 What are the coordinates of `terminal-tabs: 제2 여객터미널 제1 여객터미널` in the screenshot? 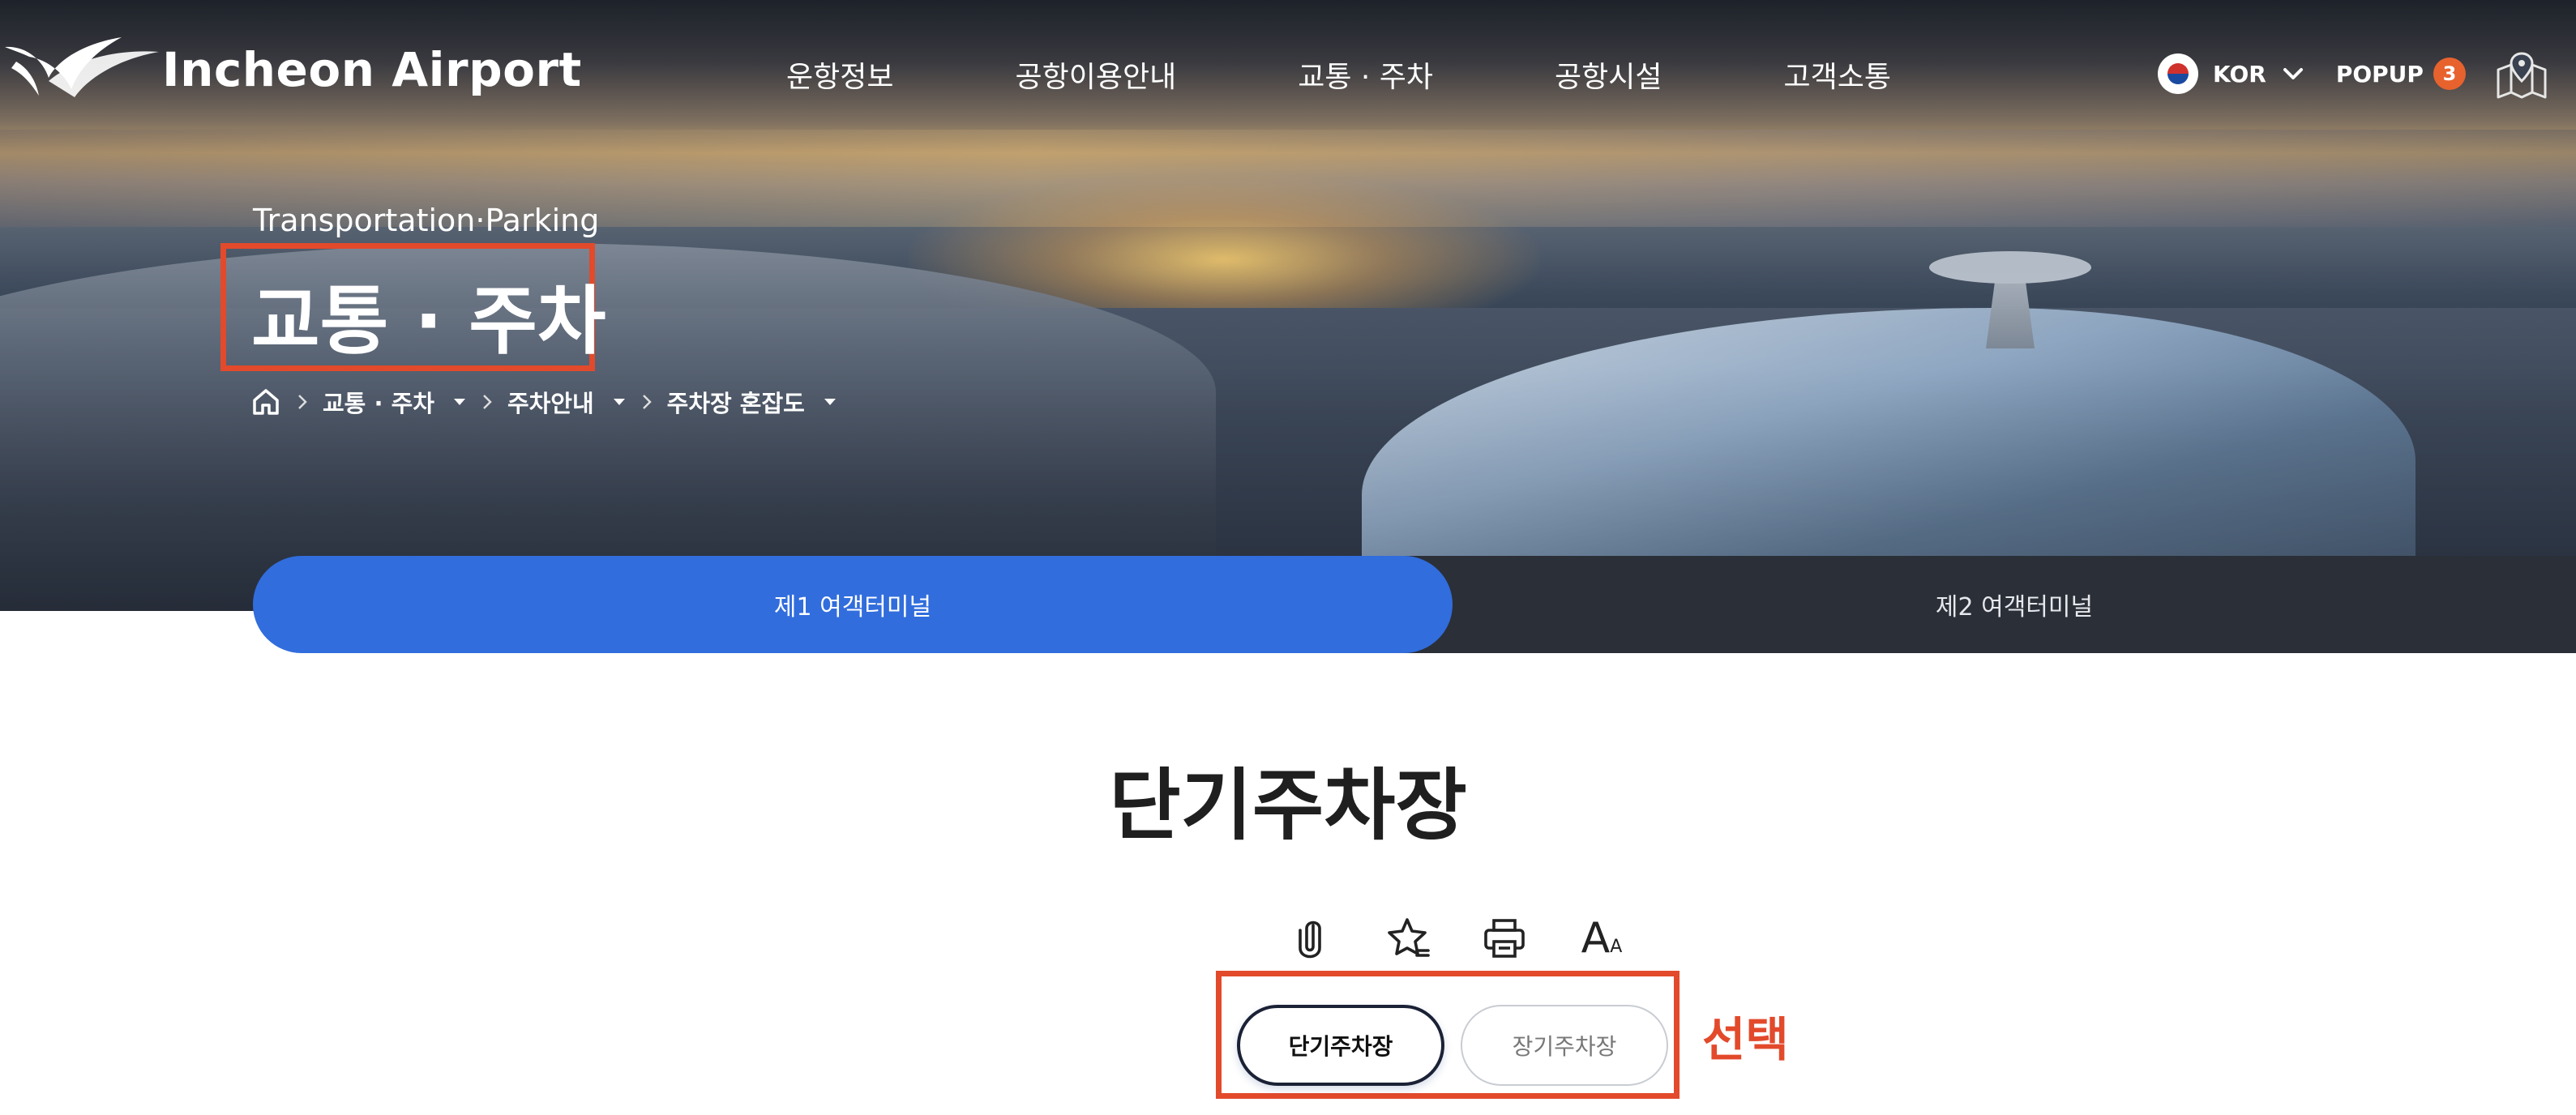 It's located at (1414, 605).